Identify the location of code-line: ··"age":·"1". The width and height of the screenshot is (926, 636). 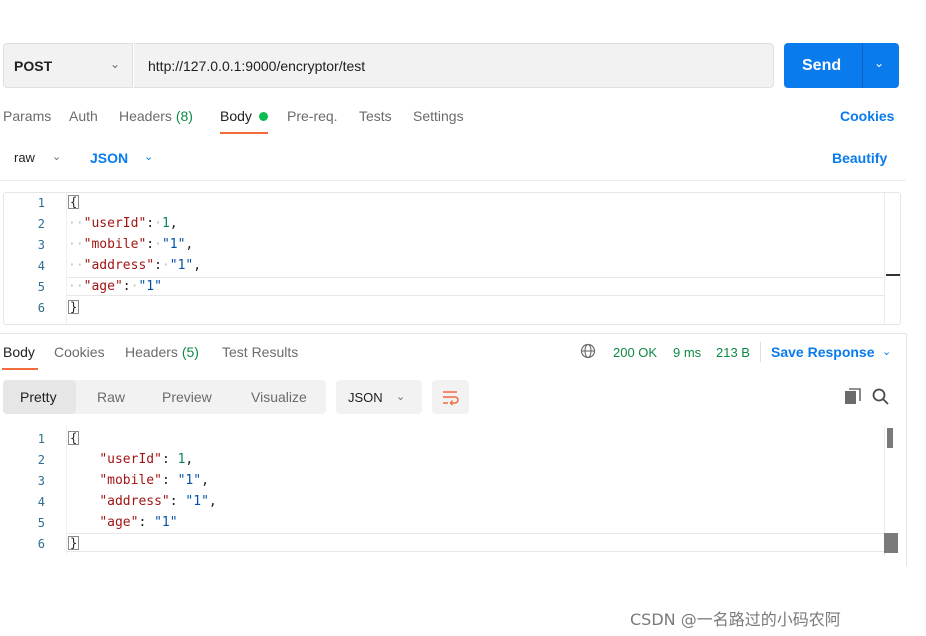
(115, 286).